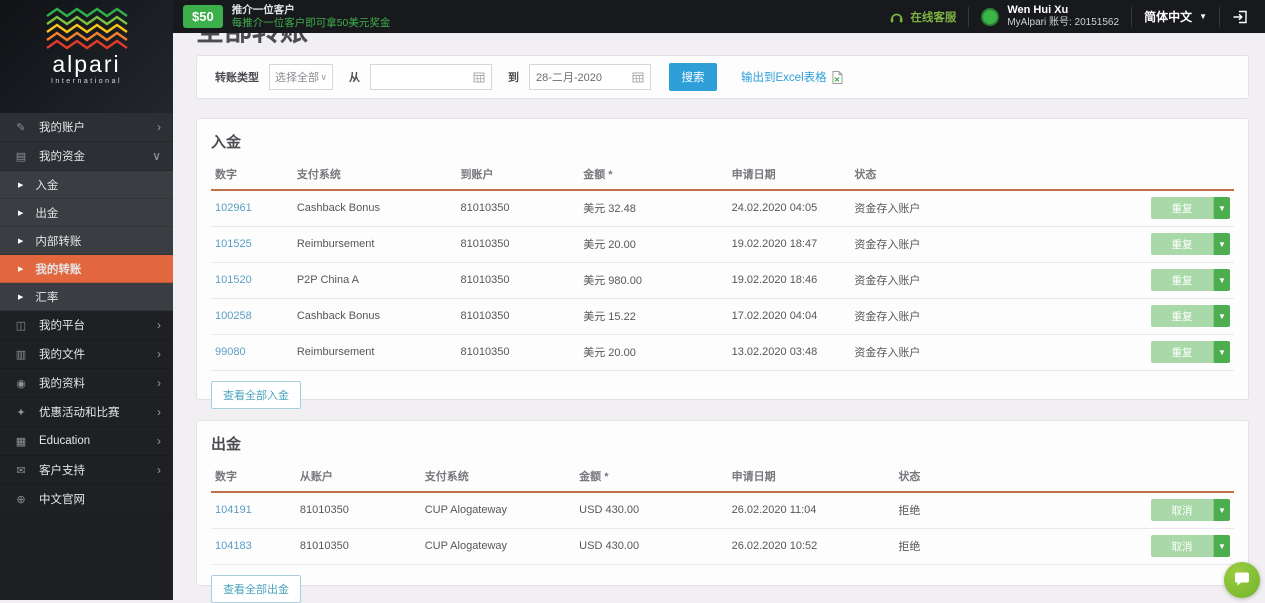  Describe the element at coordinates (811, 546) in the screenshot. I see `cell-date: 26.02.2020 10:52` at that location.